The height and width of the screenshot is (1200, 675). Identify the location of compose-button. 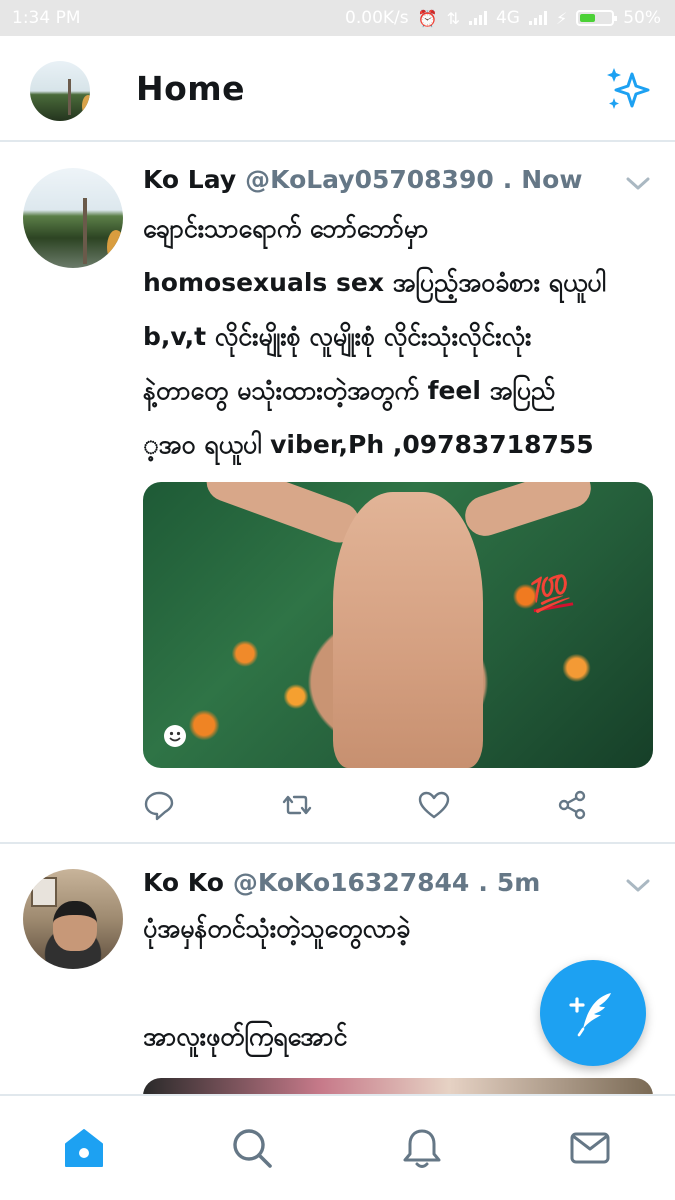
(593, 1013).